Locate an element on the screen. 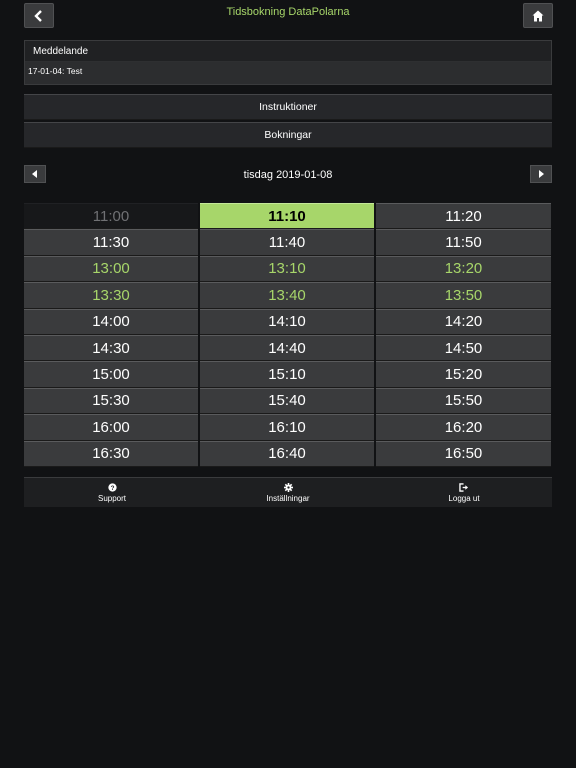  time-slot-1300: 13:00 is located at coordinates (111, 269).